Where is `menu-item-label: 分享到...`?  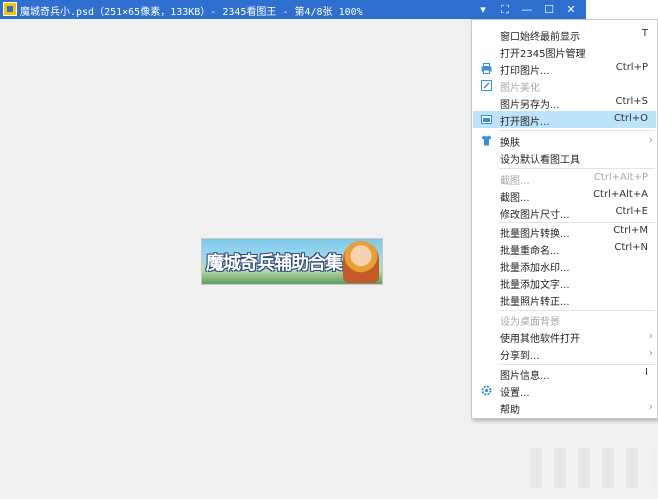 menu-item-label: 分享到... is located at coordinates (520, 356).